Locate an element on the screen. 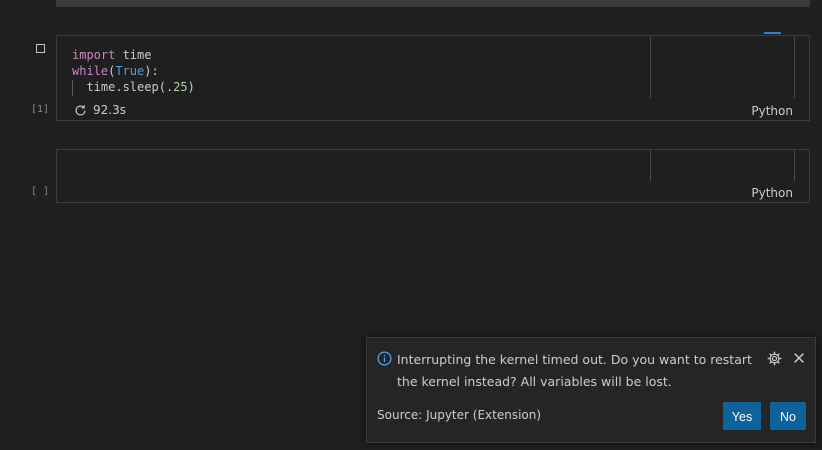 The height and width of the screenshot is (450, 822). code-token: time is located at coordinates (133, 55).